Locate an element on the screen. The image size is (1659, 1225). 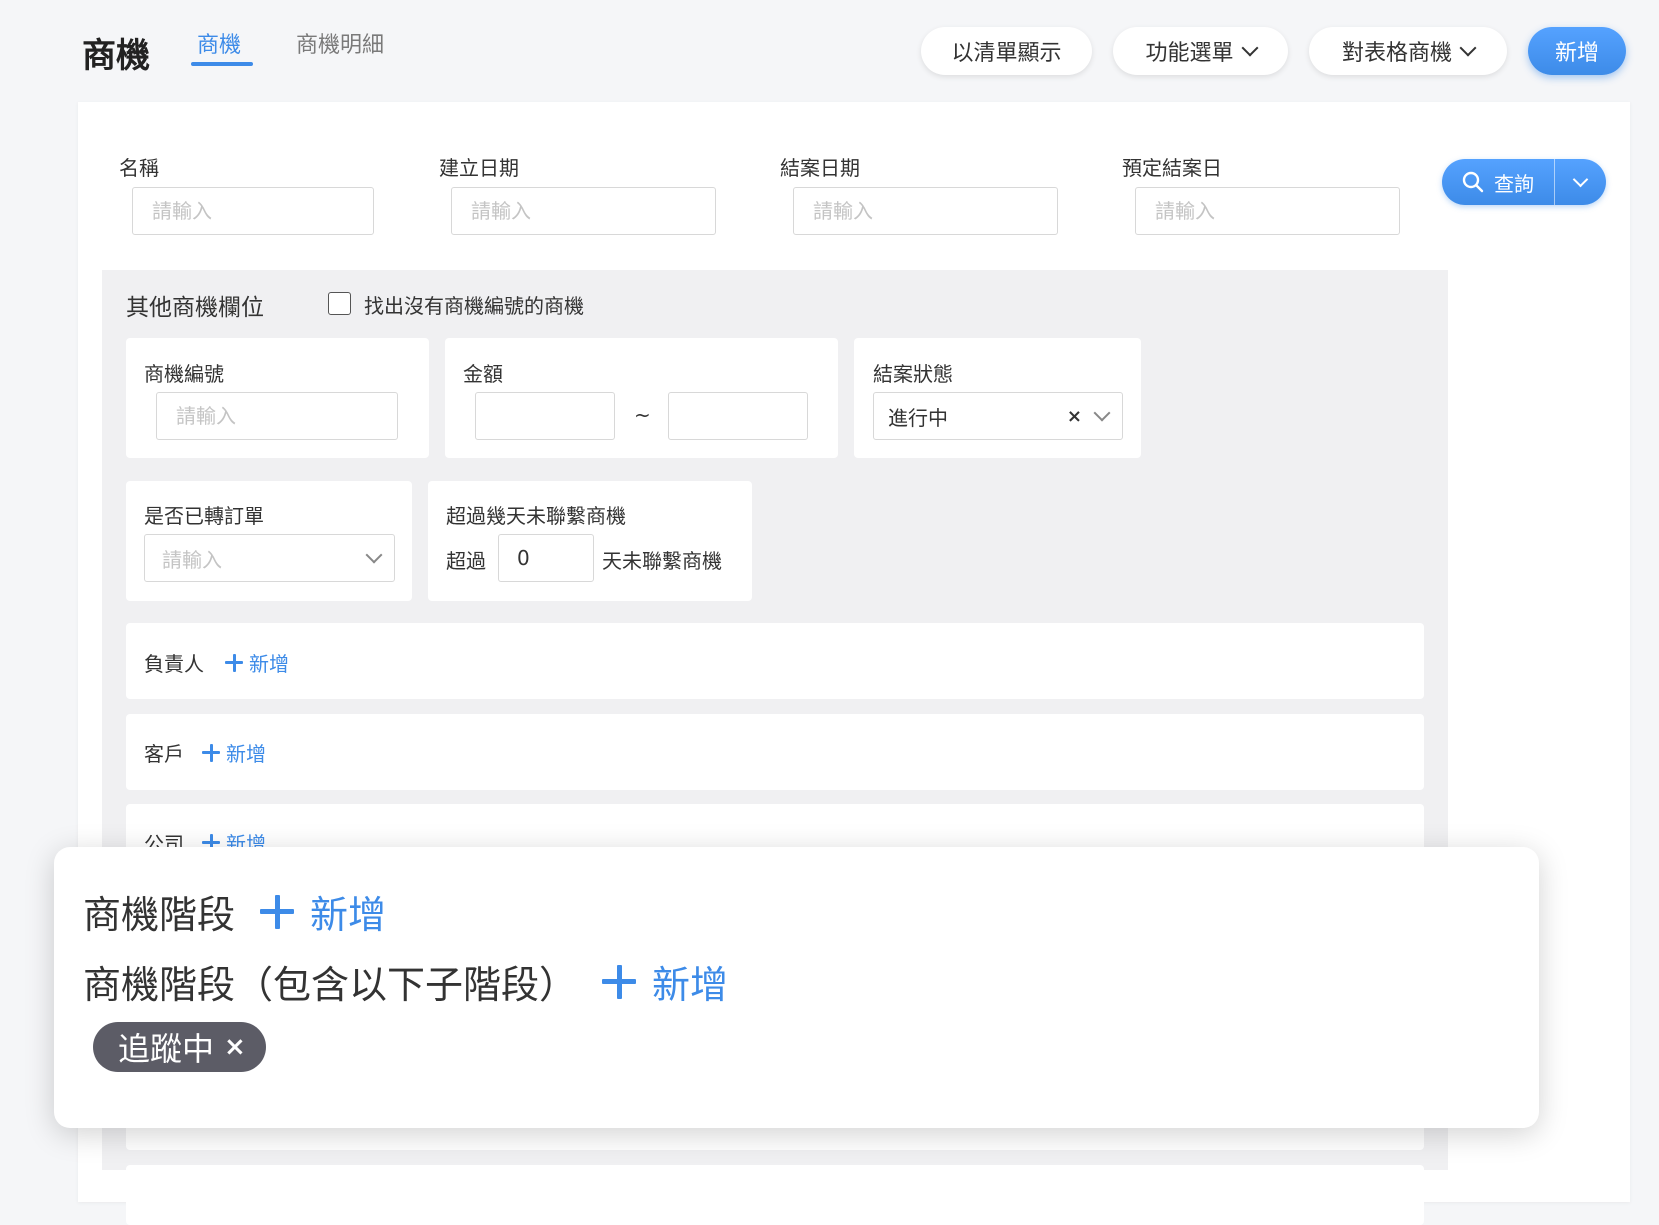
function-menu-button: 功能選單 is located at coordinates (1200, 51).